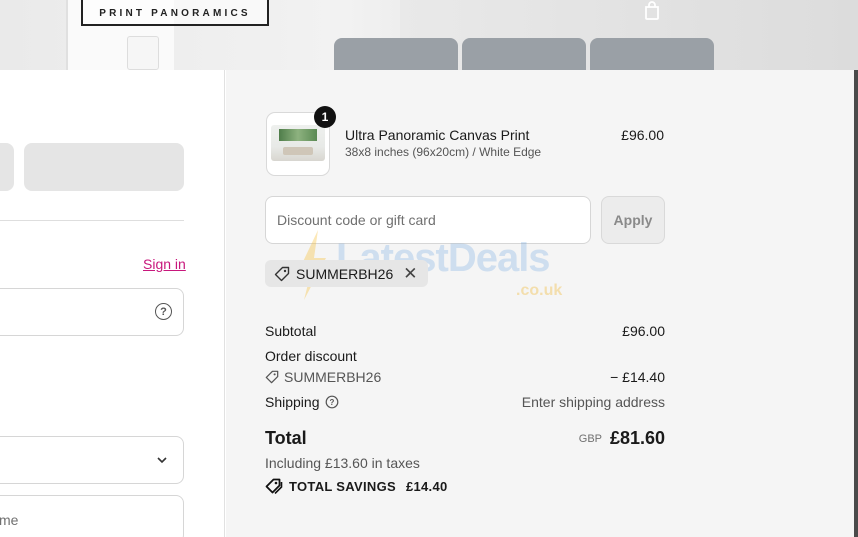 The width and height of the screenshot is (858, 537). Describe the element at coordinates (637, 438) in the screenshot. I see `total-amount: £81.60` at that location.